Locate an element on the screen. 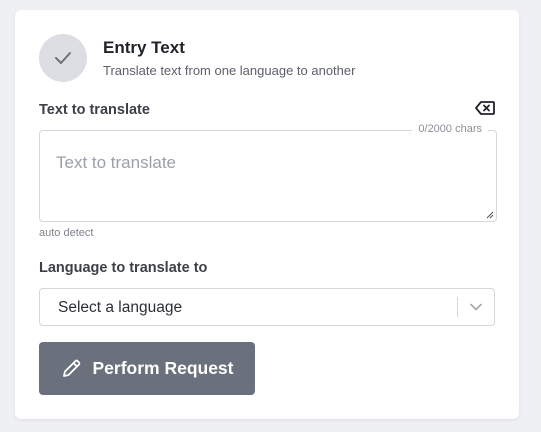 The width and height of the screenshot is (541, 432). select-dropdown-toggle is located at coordinates (476, 307).